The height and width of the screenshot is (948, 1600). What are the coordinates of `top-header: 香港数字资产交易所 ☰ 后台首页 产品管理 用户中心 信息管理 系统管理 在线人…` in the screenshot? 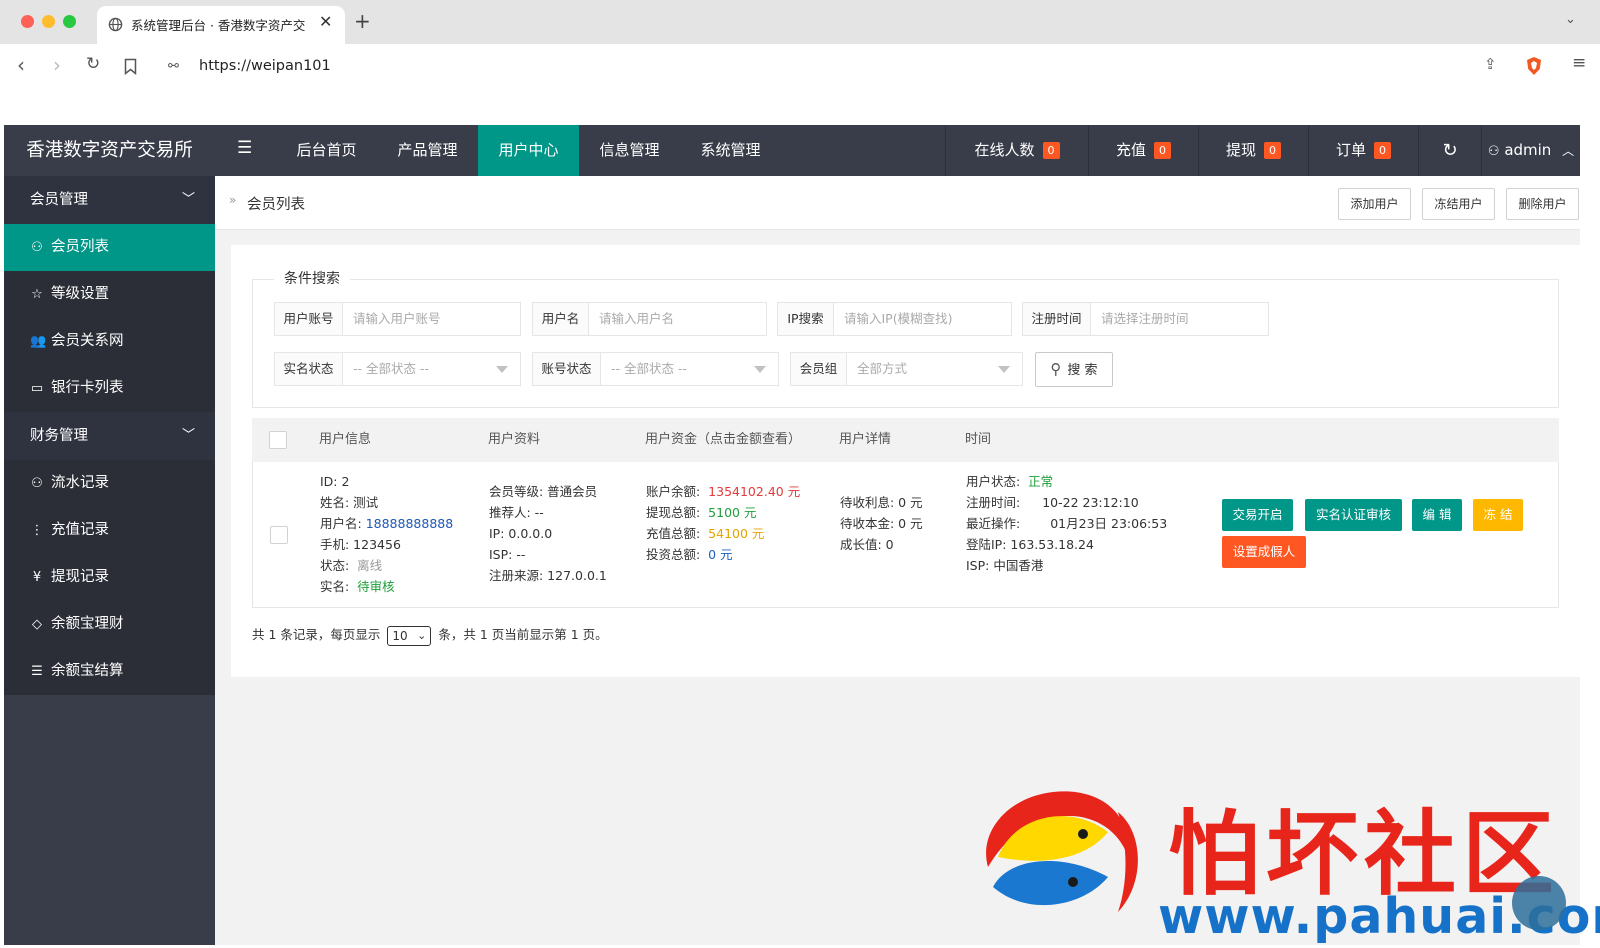 It's located at (792, 150).